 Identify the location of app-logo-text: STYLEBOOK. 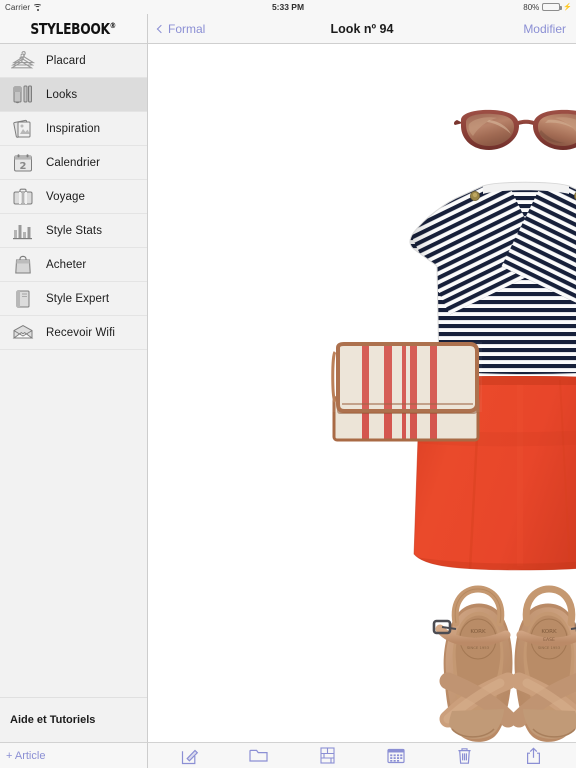
(70, 28).